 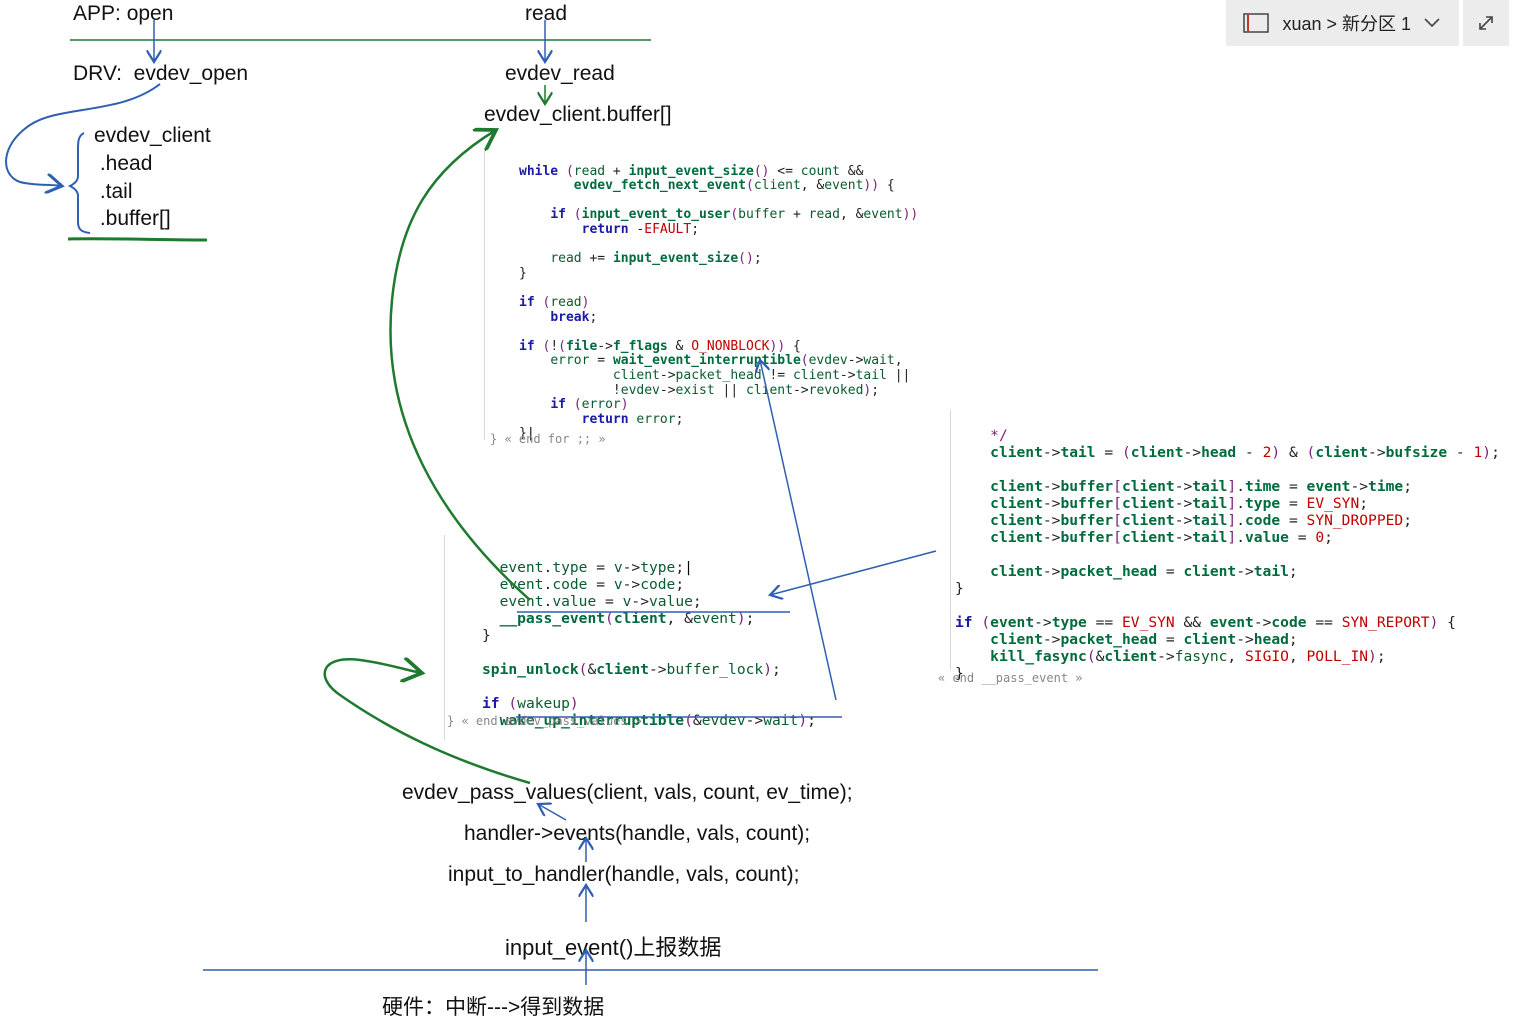 What do you see at coordinates (460, 365) in the screenshot?
I see `arrow-pass-event-writes-buffer` at bounding box center [460, 365].